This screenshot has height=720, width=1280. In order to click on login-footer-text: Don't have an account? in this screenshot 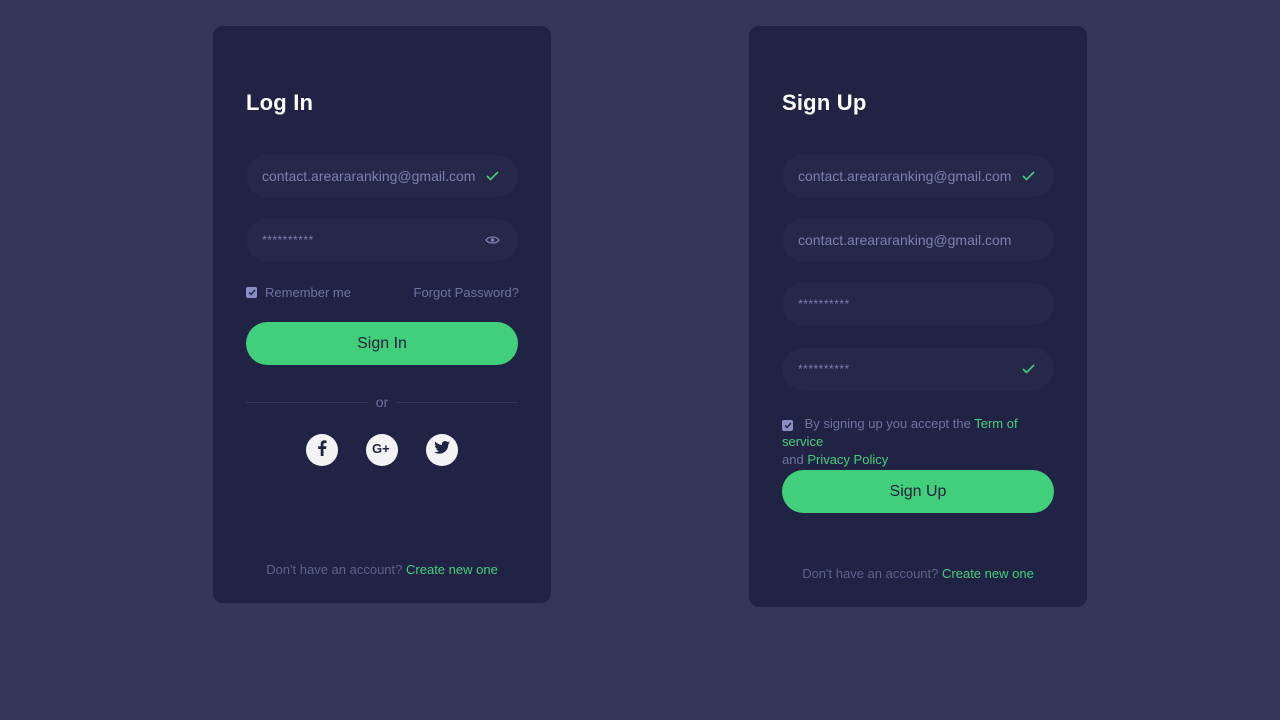, I will do `click(334, 569)`.